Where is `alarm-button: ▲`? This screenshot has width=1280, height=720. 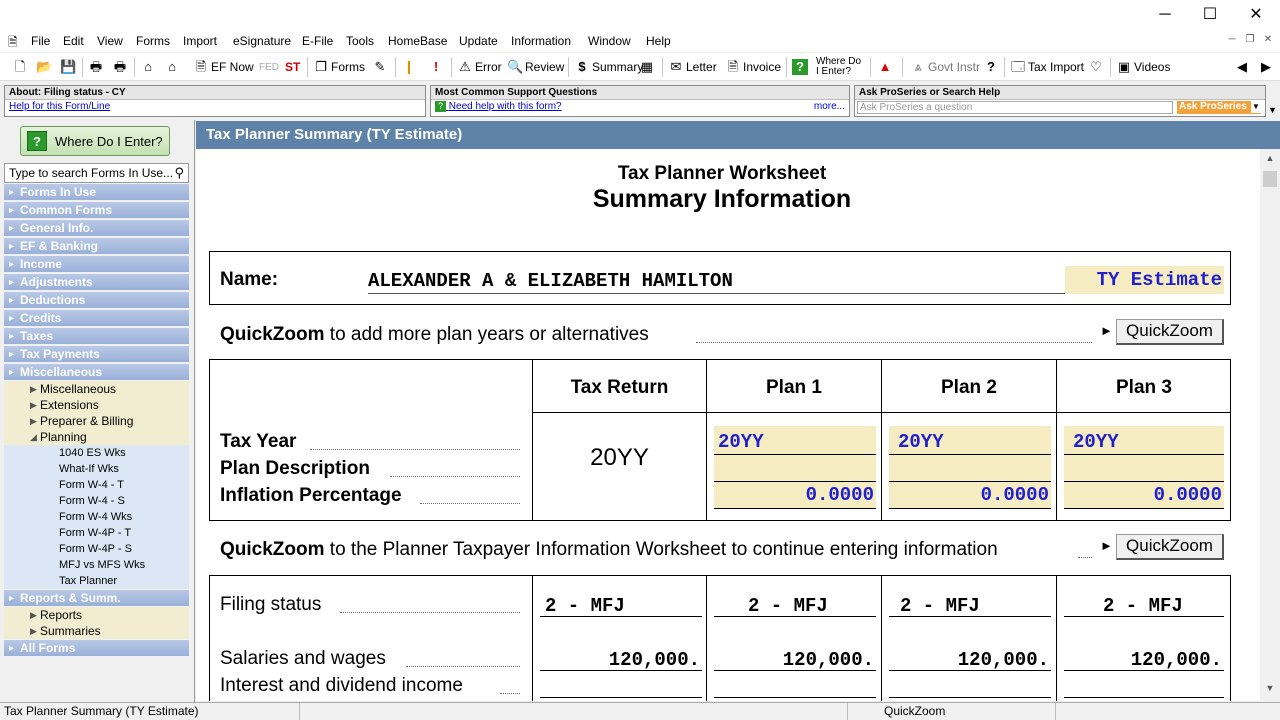 alarm-button: ▲ is located at coordinates (886, 67).